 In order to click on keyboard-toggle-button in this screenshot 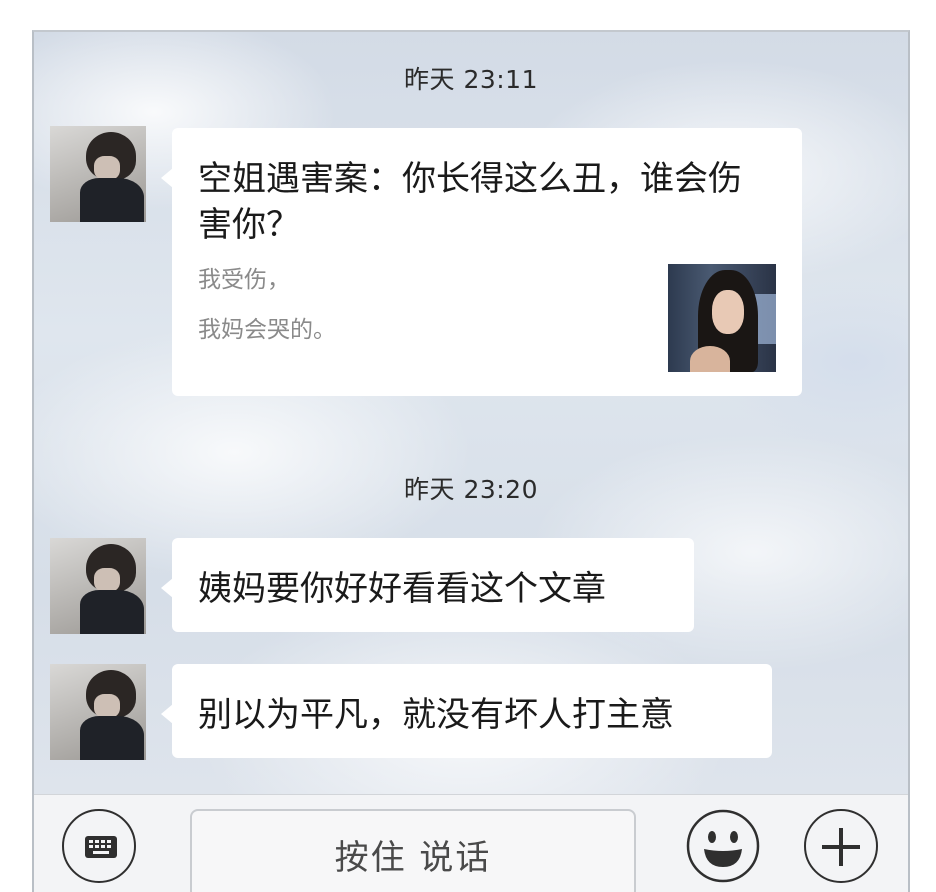, I will do `click(99, 846)`.